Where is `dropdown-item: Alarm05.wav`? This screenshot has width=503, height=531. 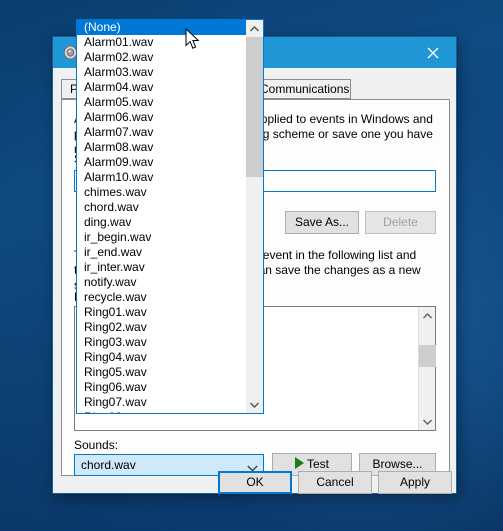 dropdown-item: Alarm05.wav is located at coordinates (162, 102).